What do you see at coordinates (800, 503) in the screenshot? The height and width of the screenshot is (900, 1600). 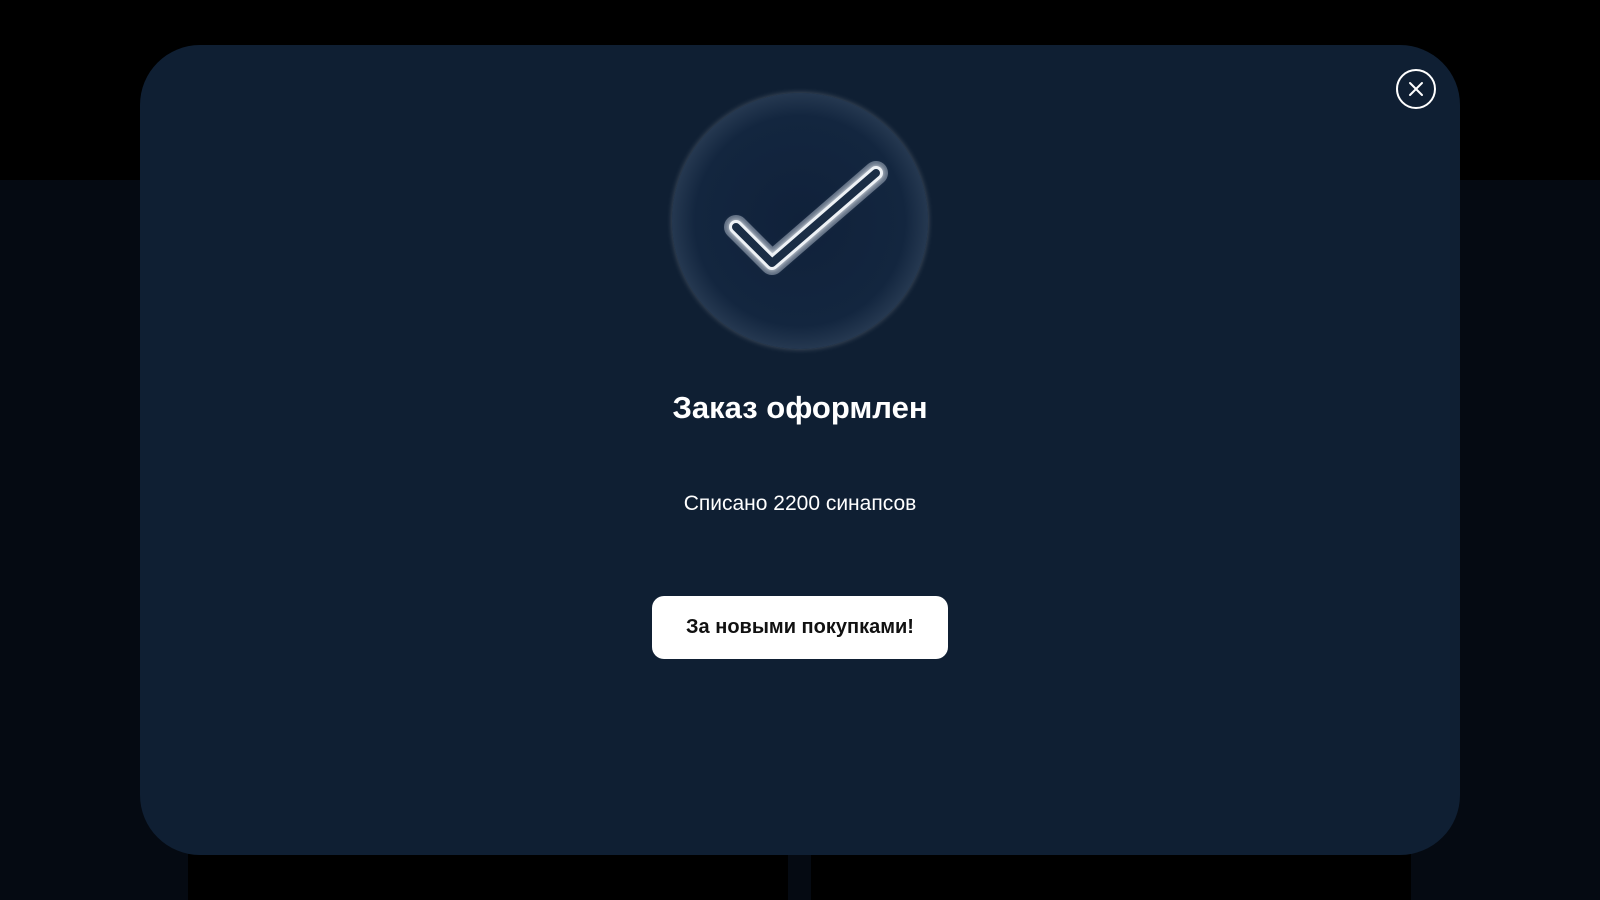 I see `charge-message: Списано 2200 синапсов` at bounding box center [800, 503].